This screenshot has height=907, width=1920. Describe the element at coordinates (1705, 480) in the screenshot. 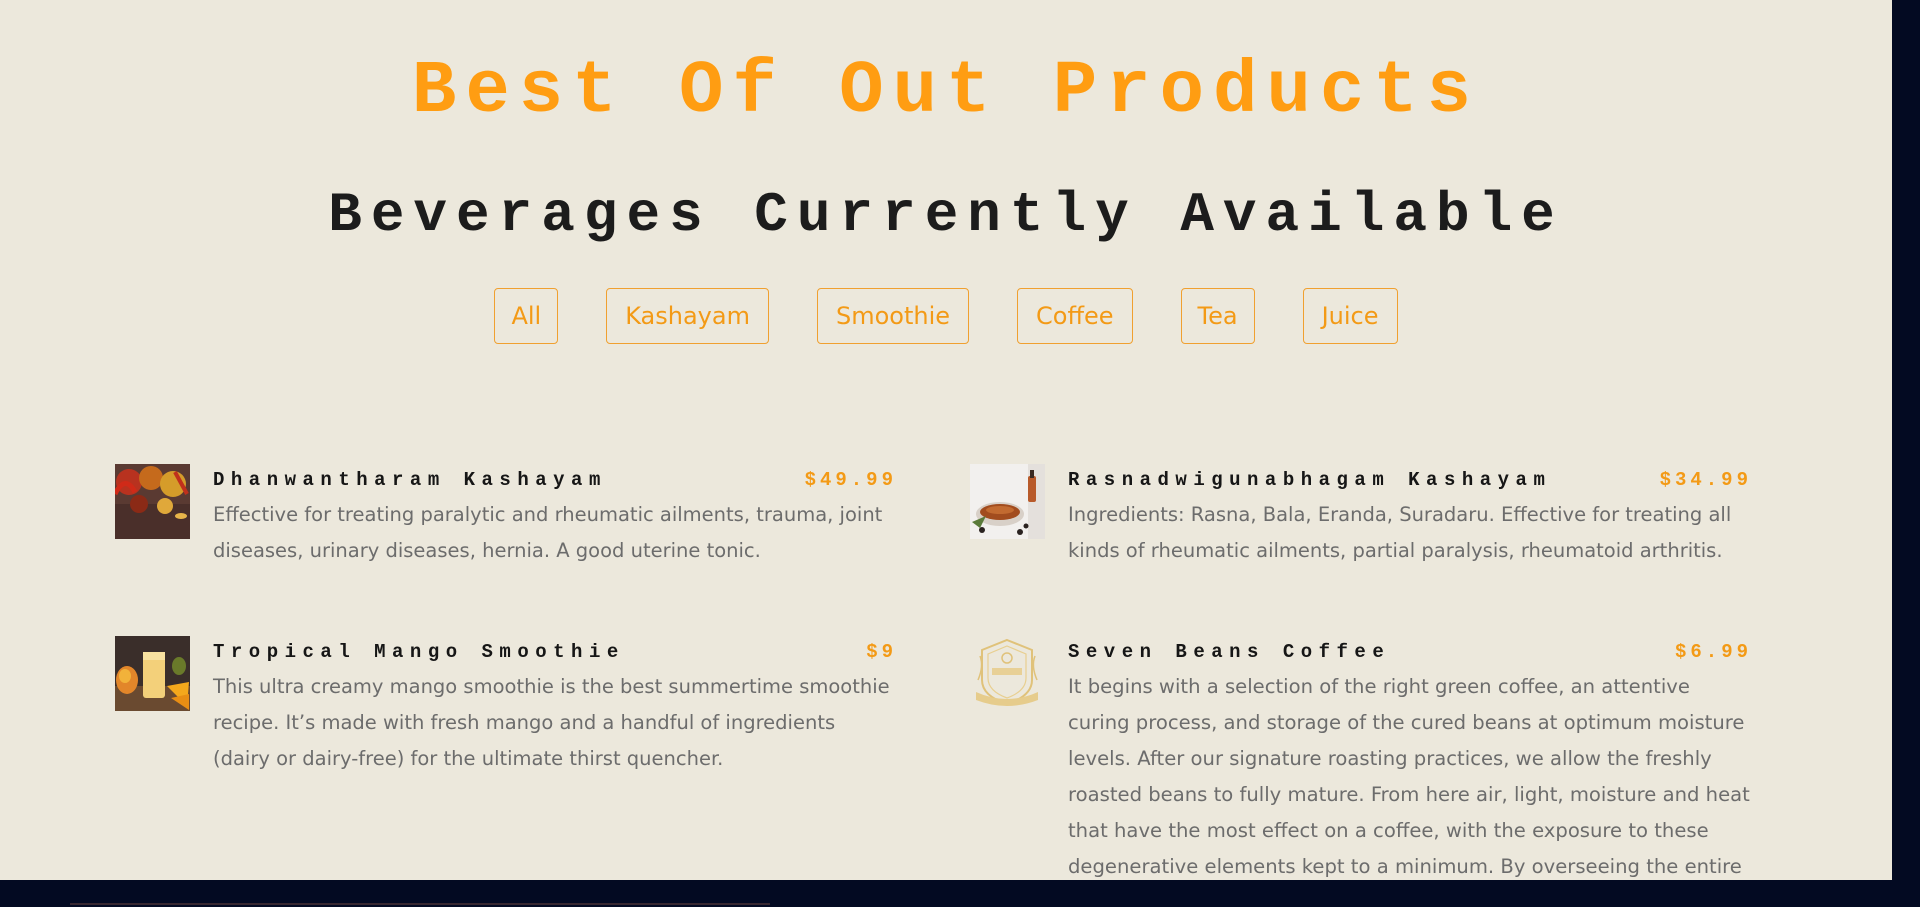

I see `product-price: $34.99` at that location.